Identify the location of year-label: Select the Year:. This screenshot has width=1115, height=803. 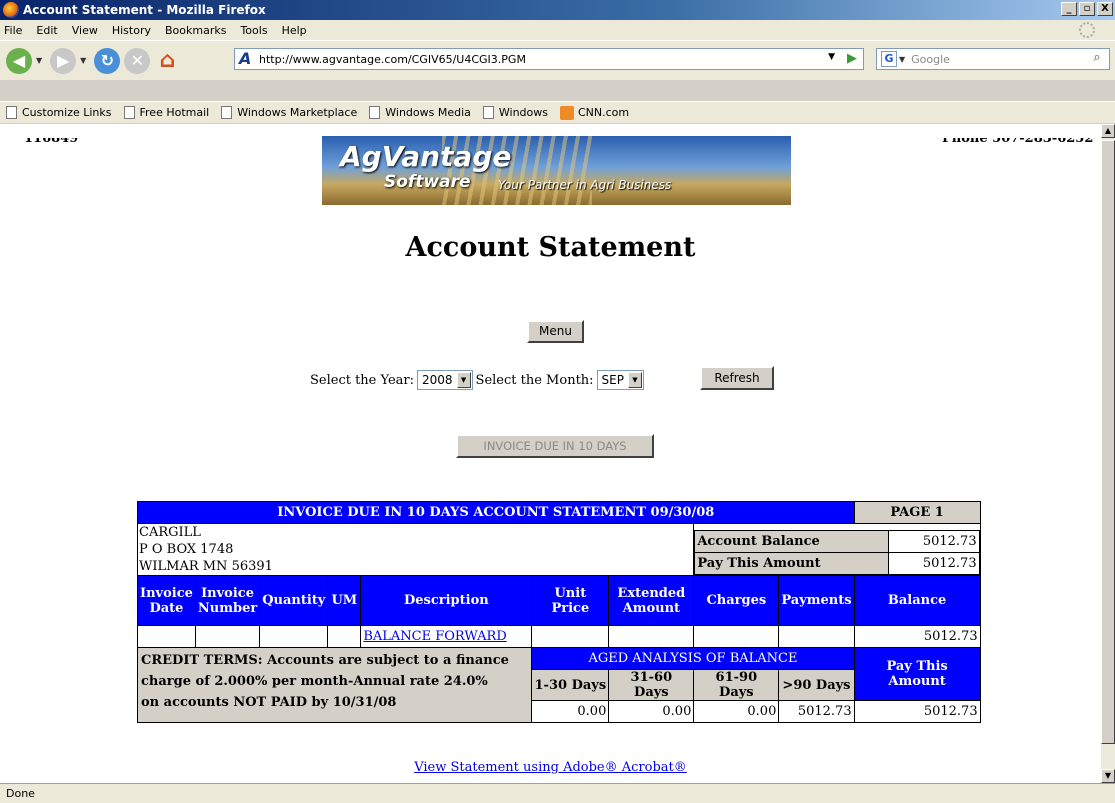
(362, 380).